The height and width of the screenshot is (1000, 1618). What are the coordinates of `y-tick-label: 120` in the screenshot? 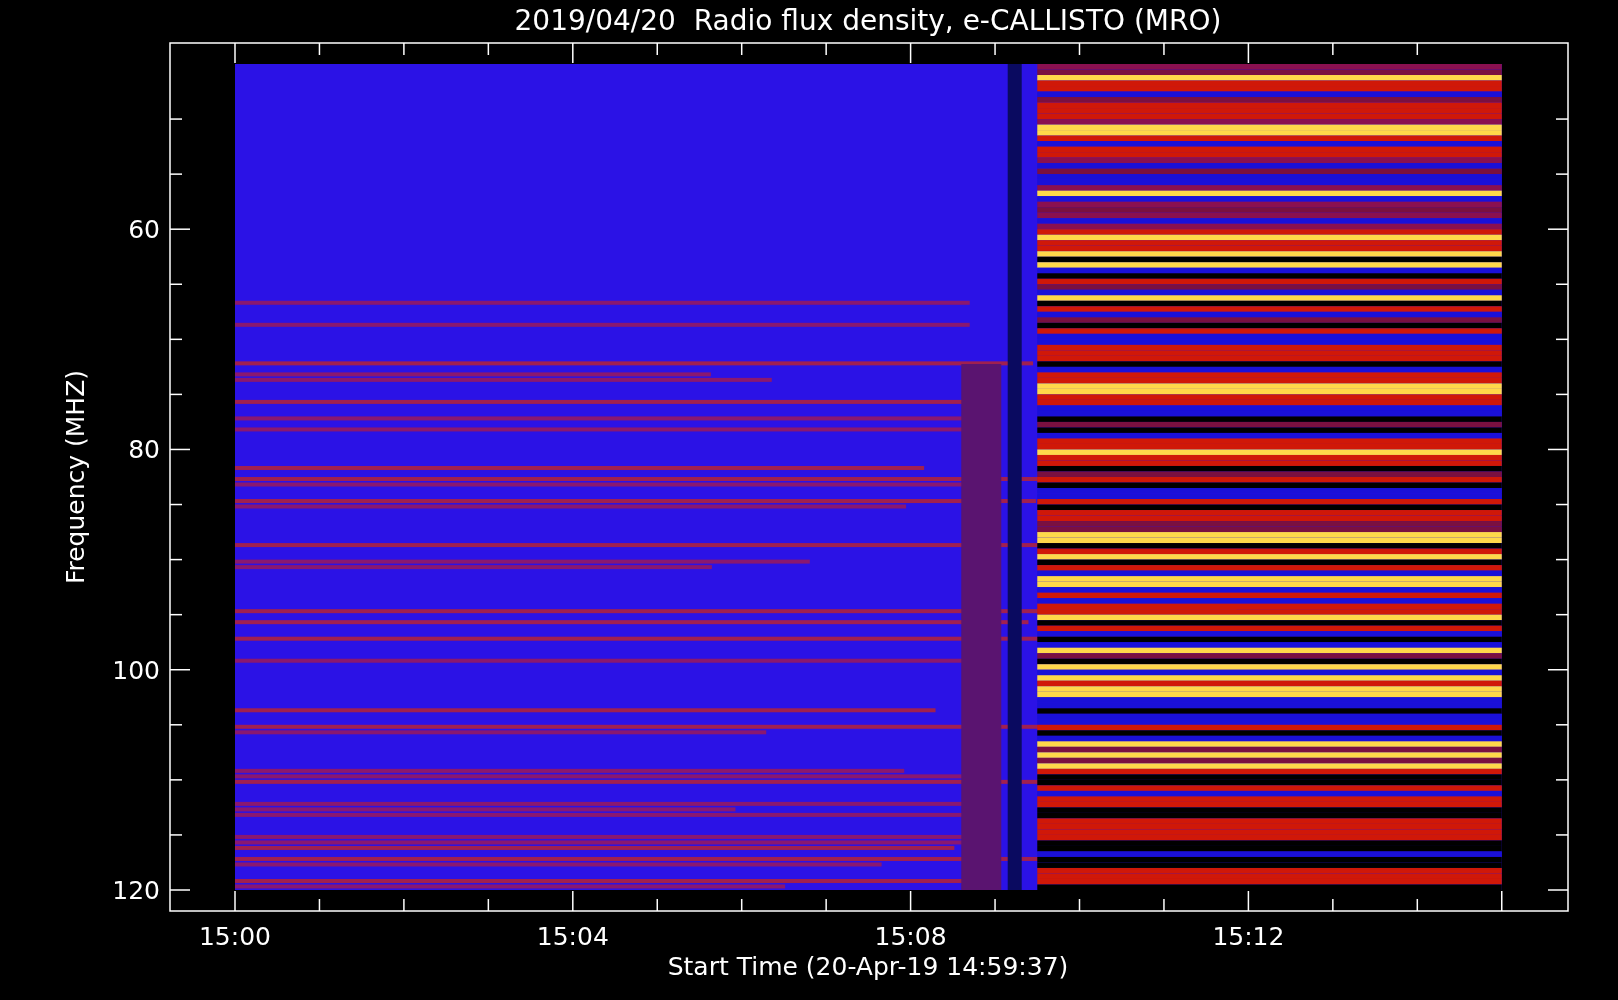 It's located at (136, 890).